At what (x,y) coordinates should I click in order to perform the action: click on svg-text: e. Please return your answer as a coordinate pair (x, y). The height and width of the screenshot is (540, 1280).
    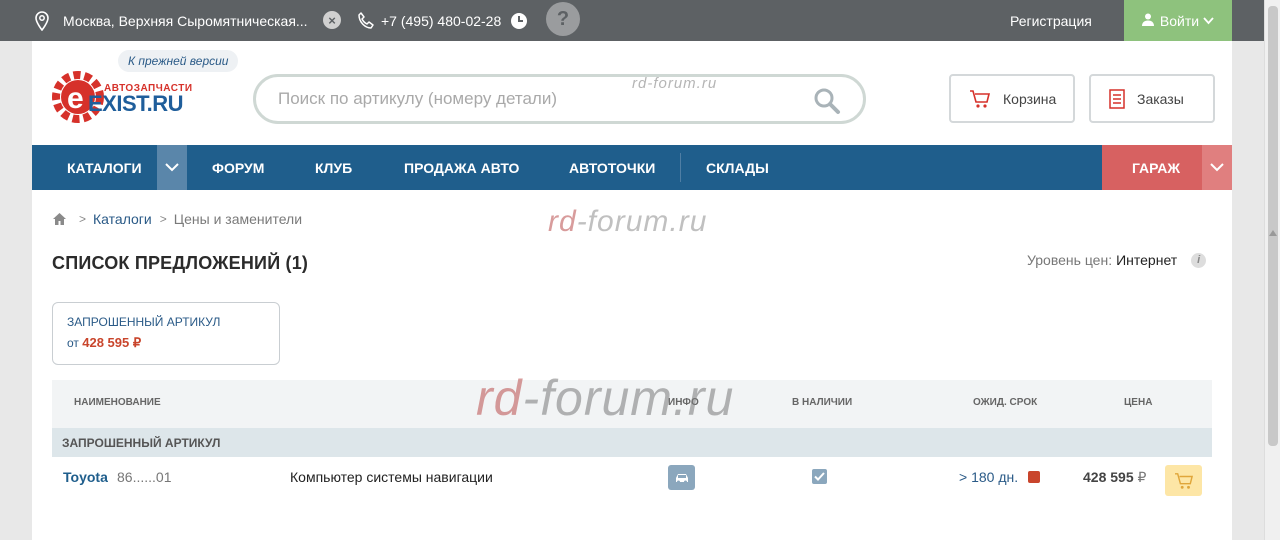
    Looking at the image, I should click on (75, 98).